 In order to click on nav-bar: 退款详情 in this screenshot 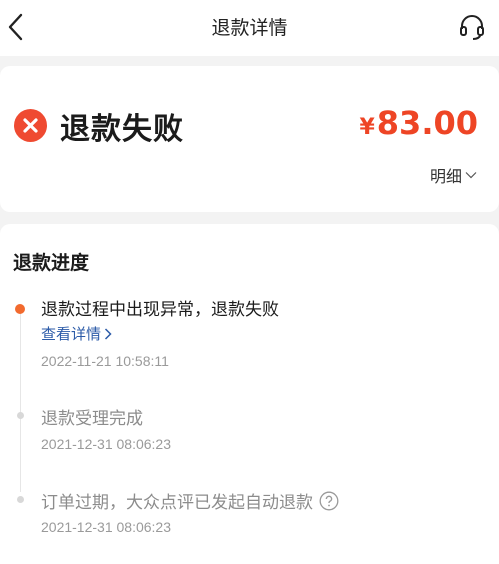, I will do `click(249, 28)`.